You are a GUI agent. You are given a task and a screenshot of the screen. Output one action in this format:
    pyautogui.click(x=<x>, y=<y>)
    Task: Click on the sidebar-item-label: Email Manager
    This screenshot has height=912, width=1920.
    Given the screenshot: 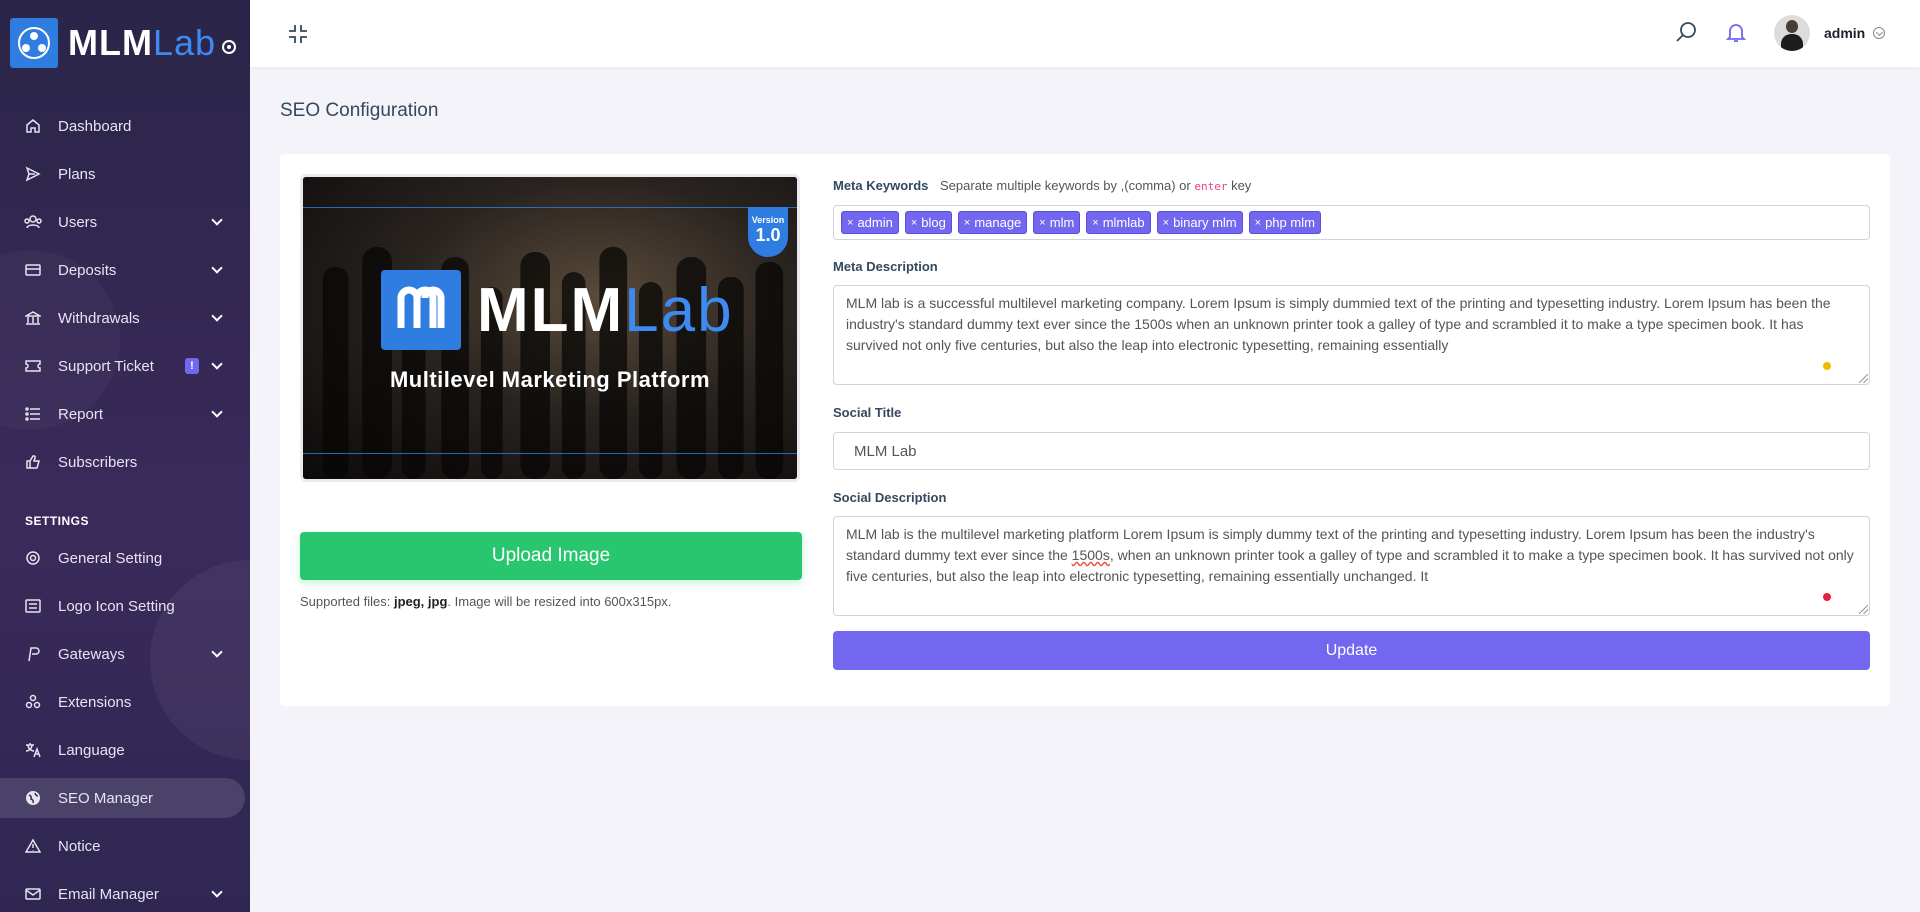 What is the action you would take?
    pyautogui.click(x=108, y=894)
    